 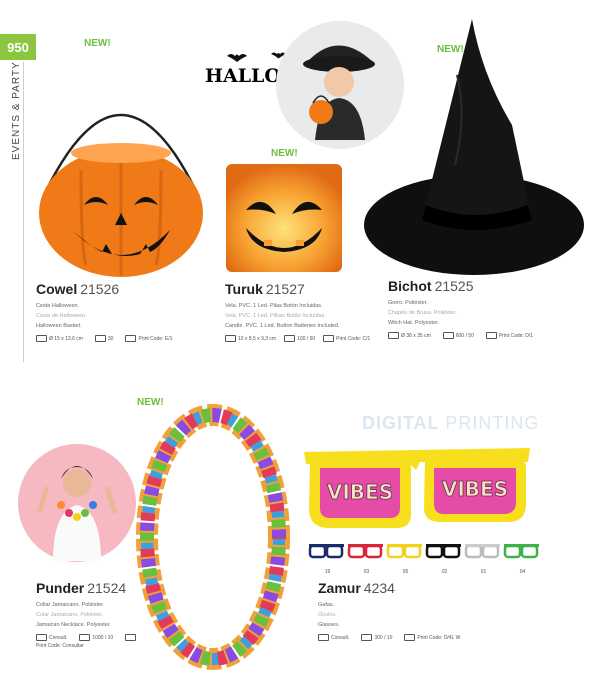 What do you see at coordinates (257, 338) in the screenshot?
I see `size-value: 10 x 8,5 x 9,3 cm` at bounding box center [257, 338].